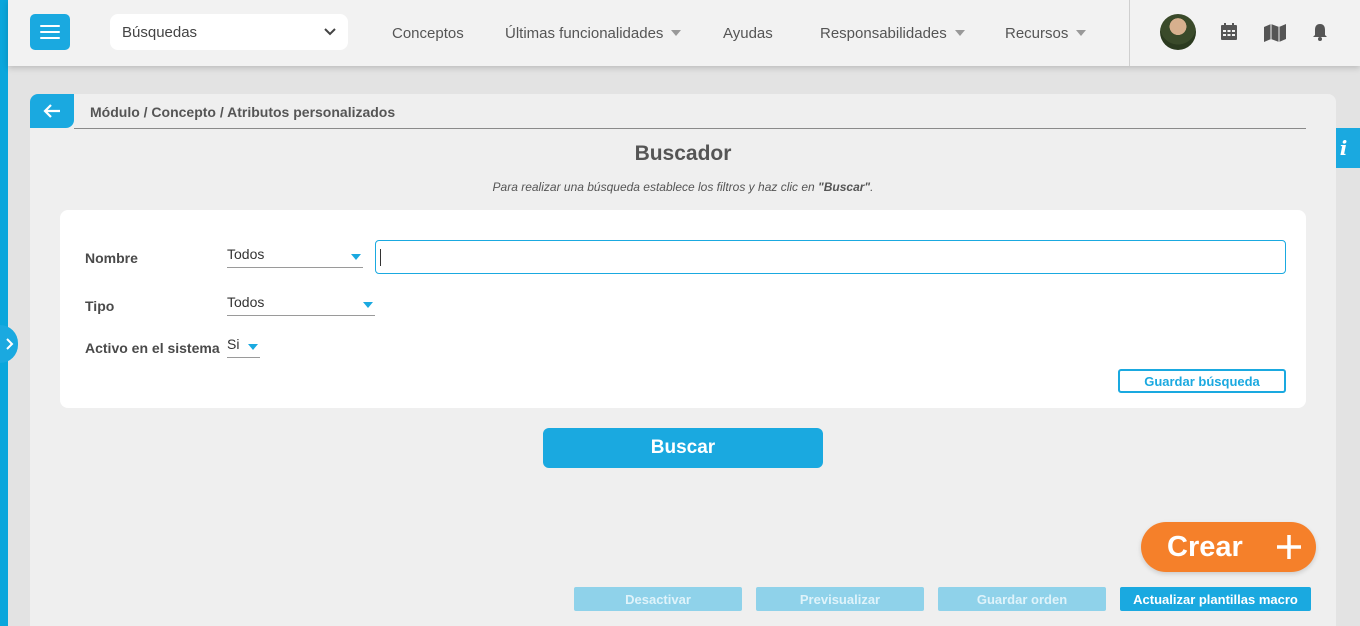 The height and width of the screenshot is (626, 1360). I want to click on tipo-label: Tipo, so click(100, 306).